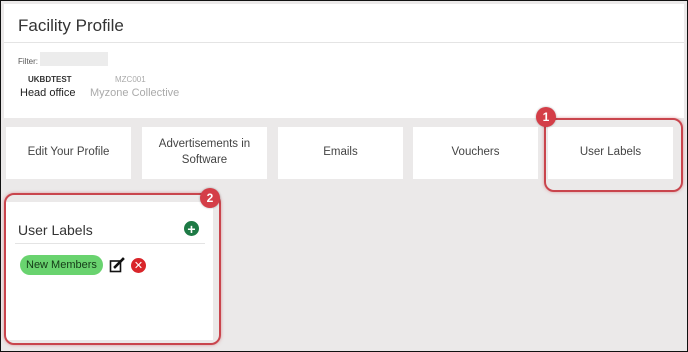 The image size is (688, 352). What do you see at coordinates (135, 93) in the screenshot?
I see `facility-name: Myzone Collective` at bounding box center [135, 93].